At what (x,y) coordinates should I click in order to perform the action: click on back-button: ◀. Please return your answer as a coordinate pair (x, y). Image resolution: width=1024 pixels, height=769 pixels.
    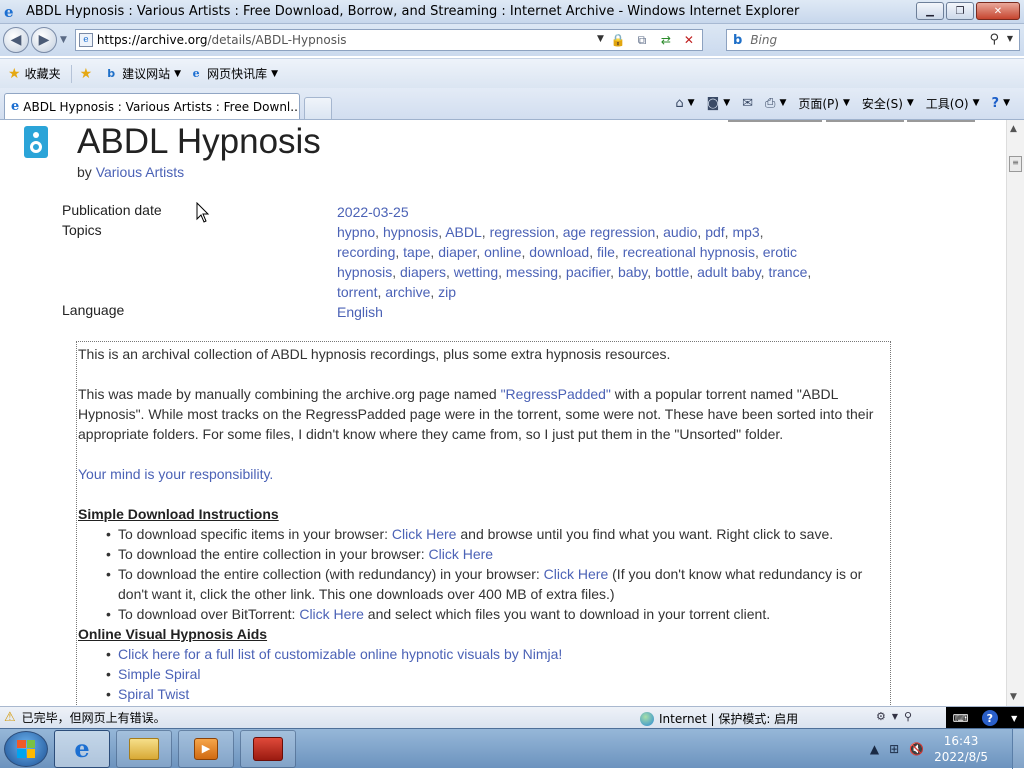
    Looking at the image, I should click on (16, 40).